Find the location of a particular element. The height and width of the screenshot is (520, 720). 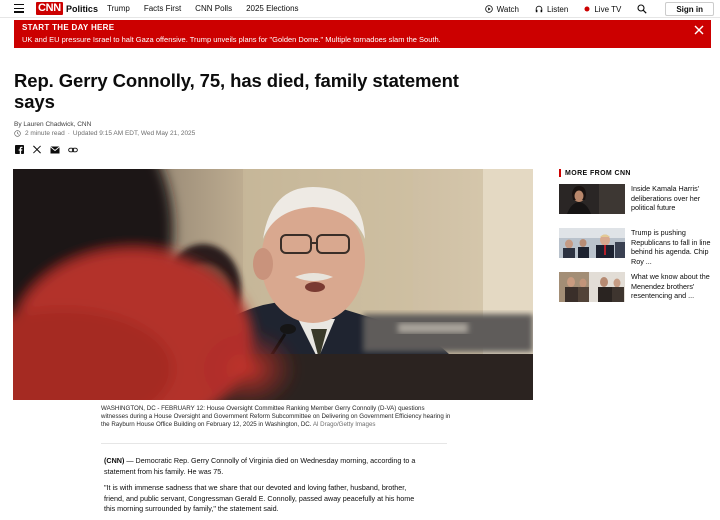

live-tv-button: Live TV is located at coordinates (602, 9).